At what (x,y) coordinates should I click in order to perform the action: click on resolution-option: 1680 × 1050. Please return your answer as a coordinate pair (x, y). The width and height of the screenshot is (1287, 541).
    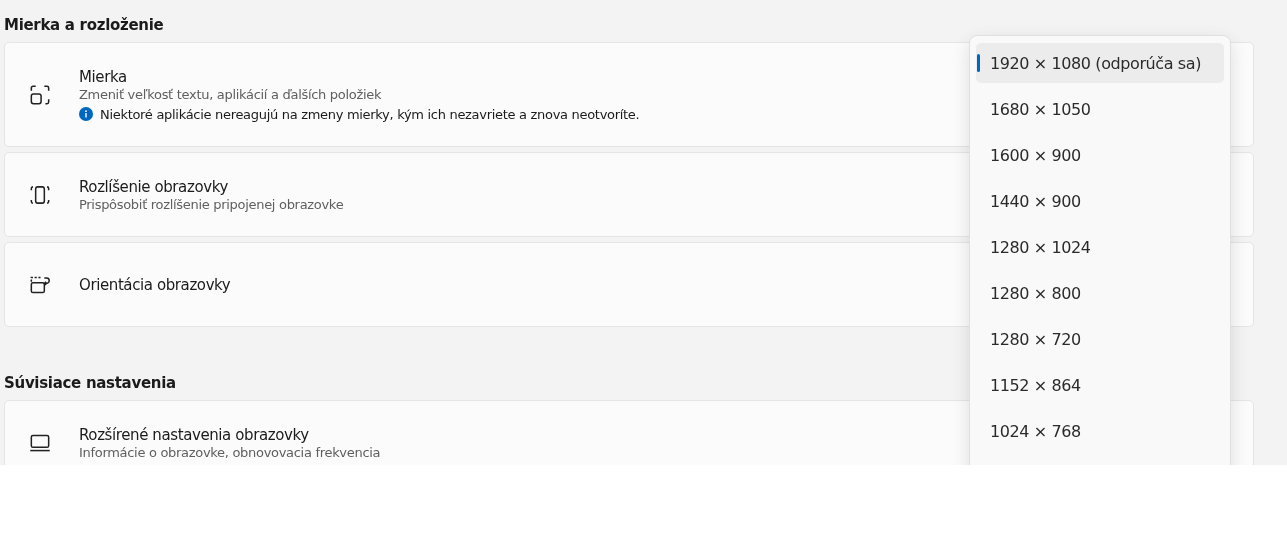
    Looking at the image, I should click on (1100, 109).